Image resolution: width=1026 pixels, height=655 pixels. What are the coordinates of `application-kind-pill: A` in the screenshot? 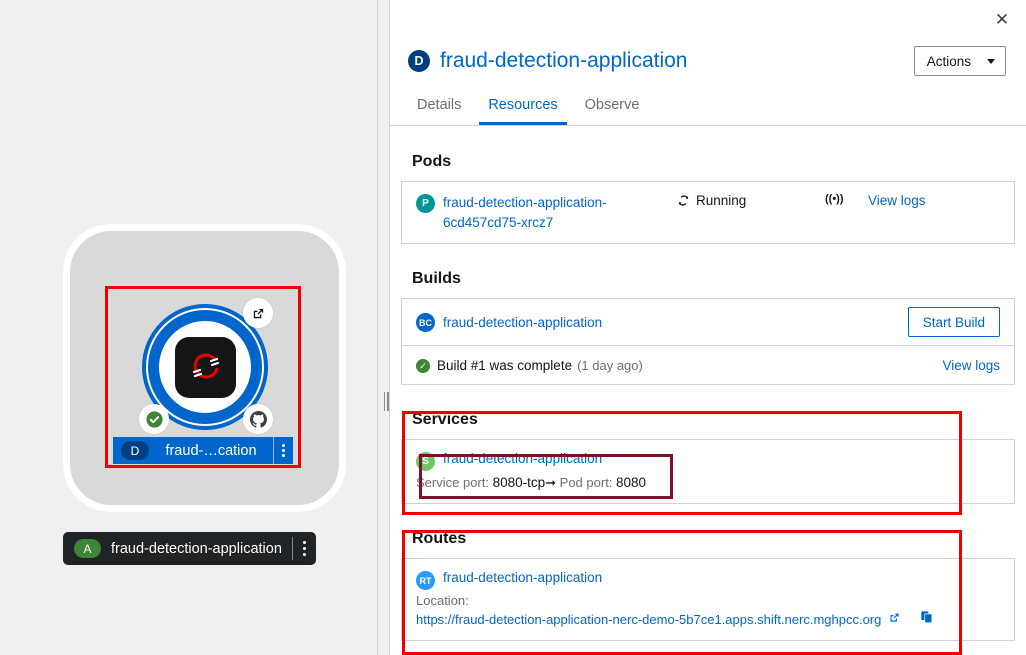 It's located at (87, 548).